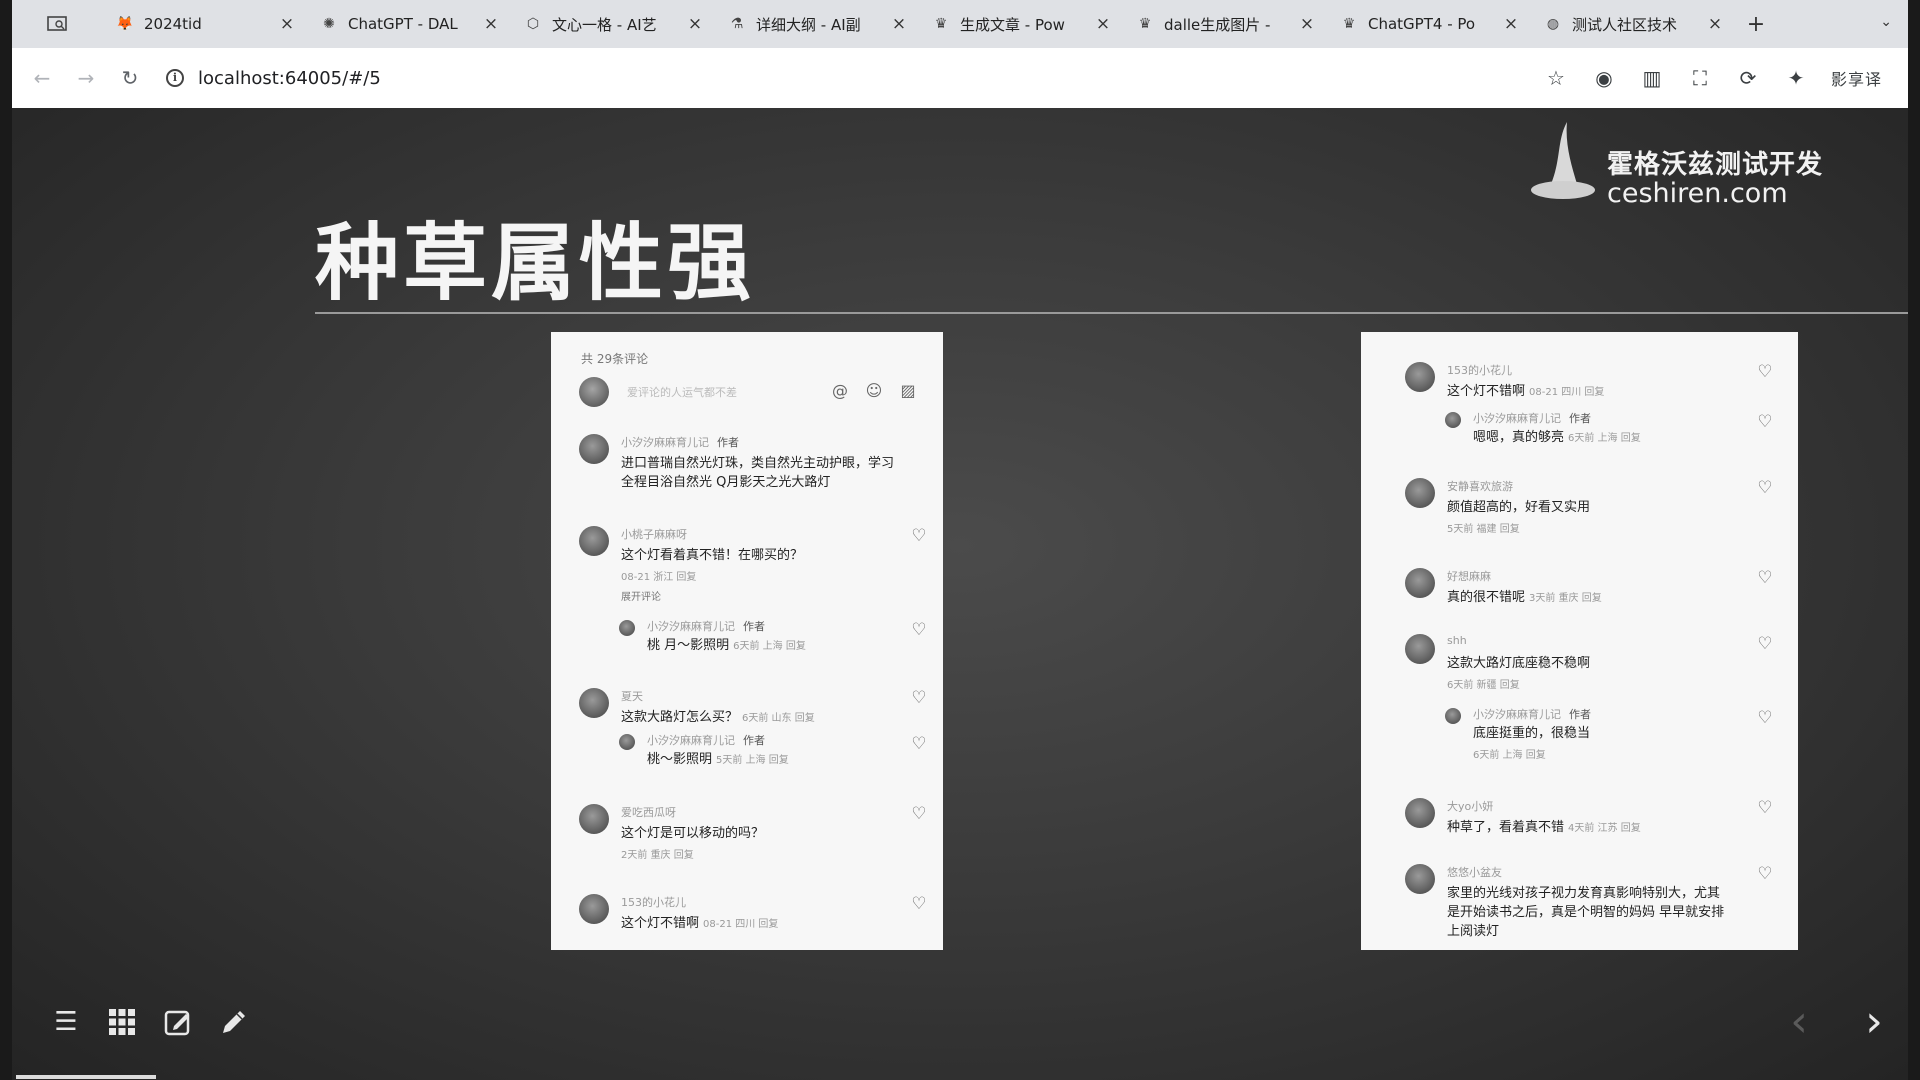  I want to click on slide-controls: ☰, so click(150, 1022).